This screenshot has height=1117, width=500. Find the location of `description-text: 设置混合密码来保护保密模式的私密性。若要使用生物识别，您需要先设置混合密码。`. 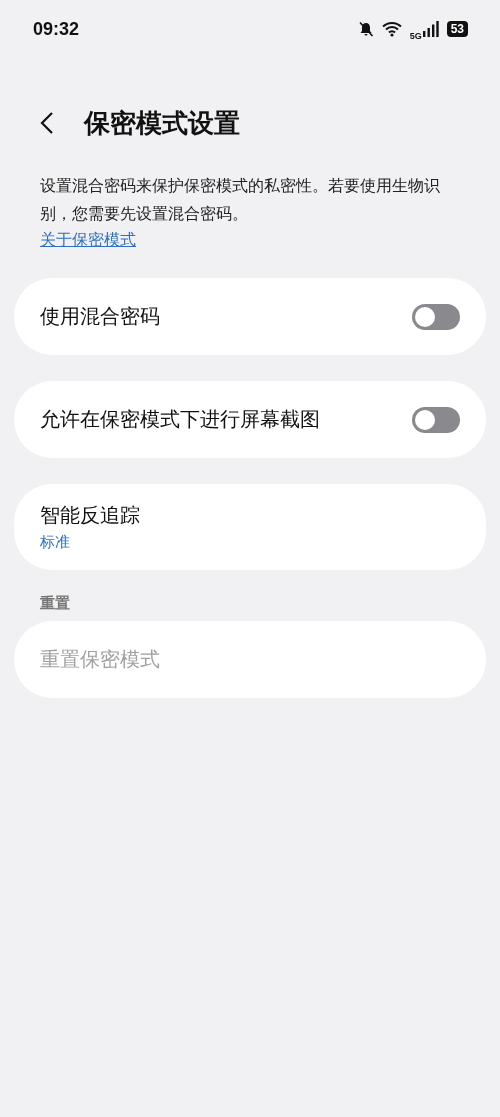

description-text: 设置混合密码来保护保密模式的私密性。若要使用生物识别，您需要先设置混合密码。 is located at coordinates (240, 200).